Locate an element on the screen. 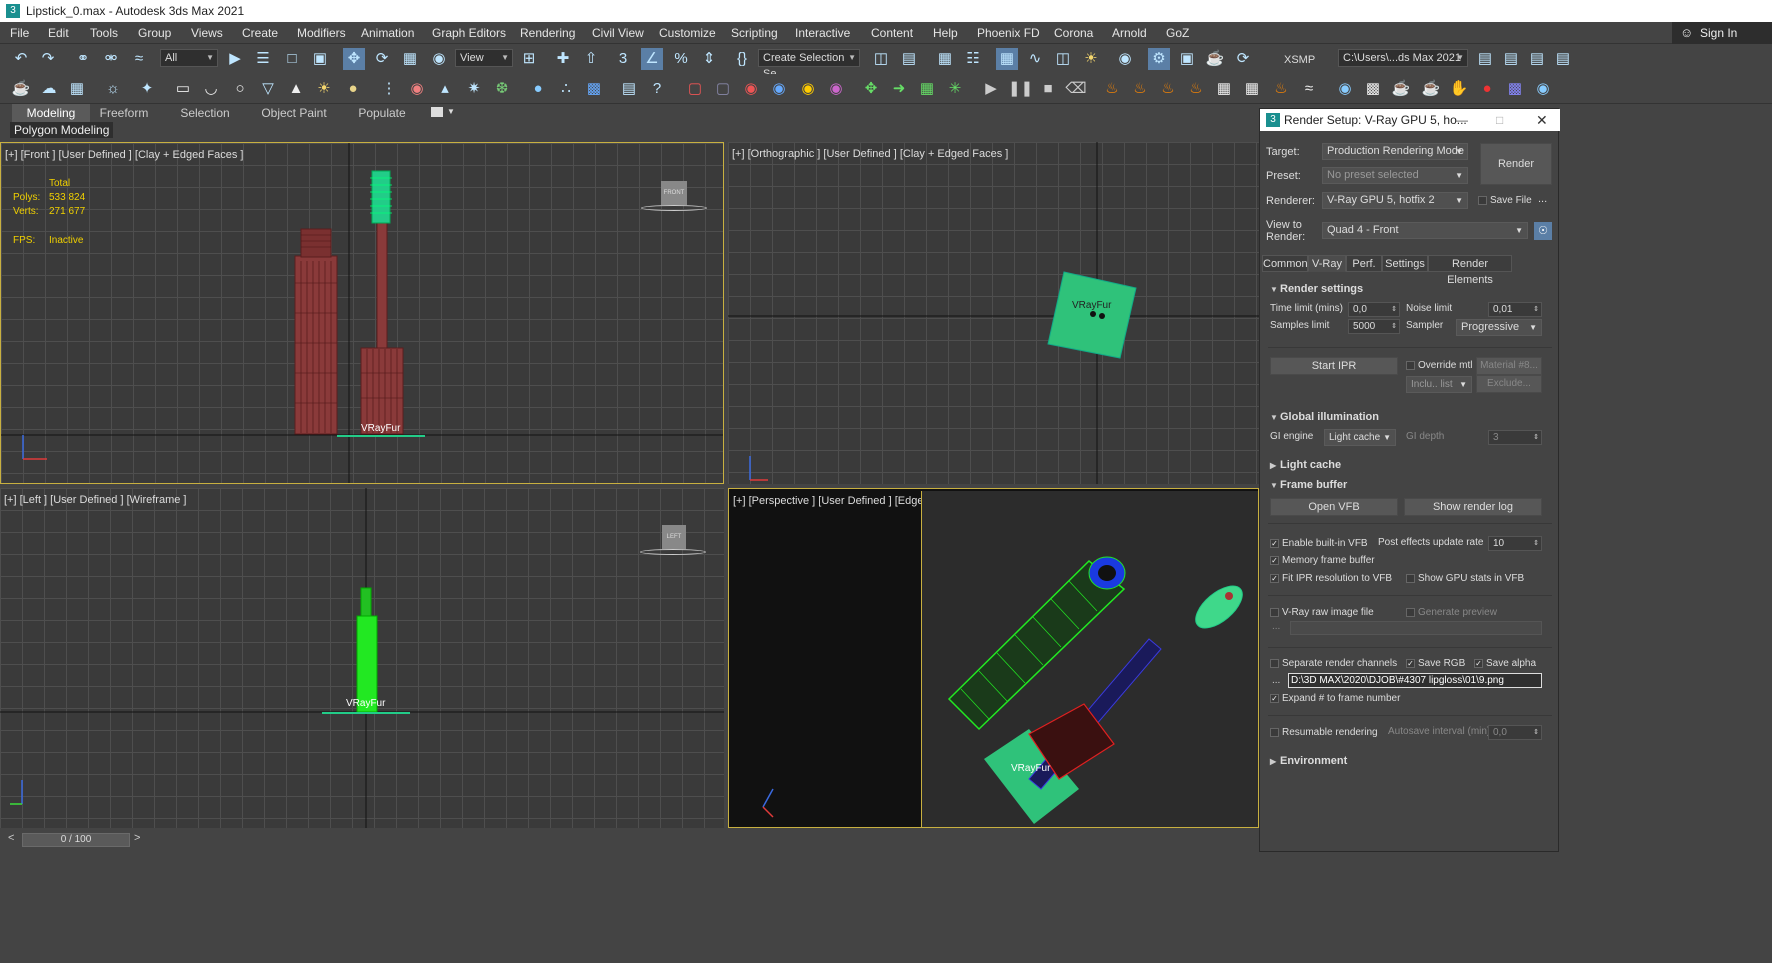  ref-coord-dropdown: View ▼ is located at coordinates (484, 58).